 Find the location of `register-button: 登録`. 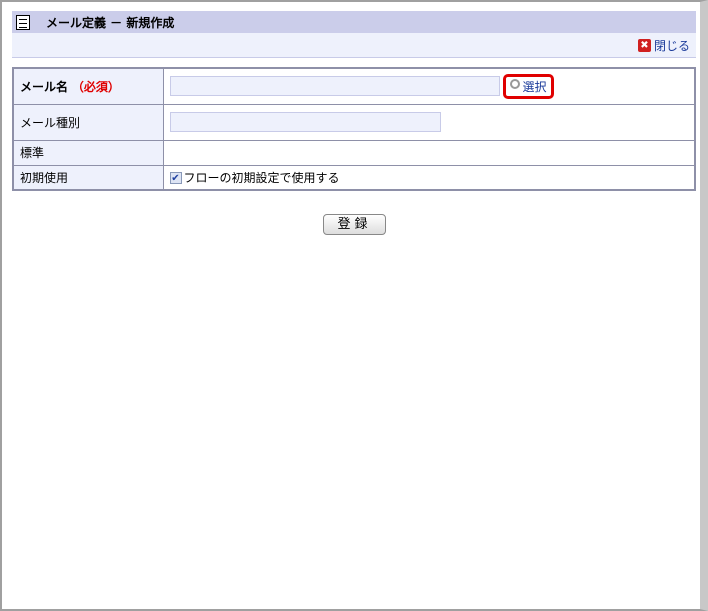

register-button: 登録 is located at coordinates (354, 224).